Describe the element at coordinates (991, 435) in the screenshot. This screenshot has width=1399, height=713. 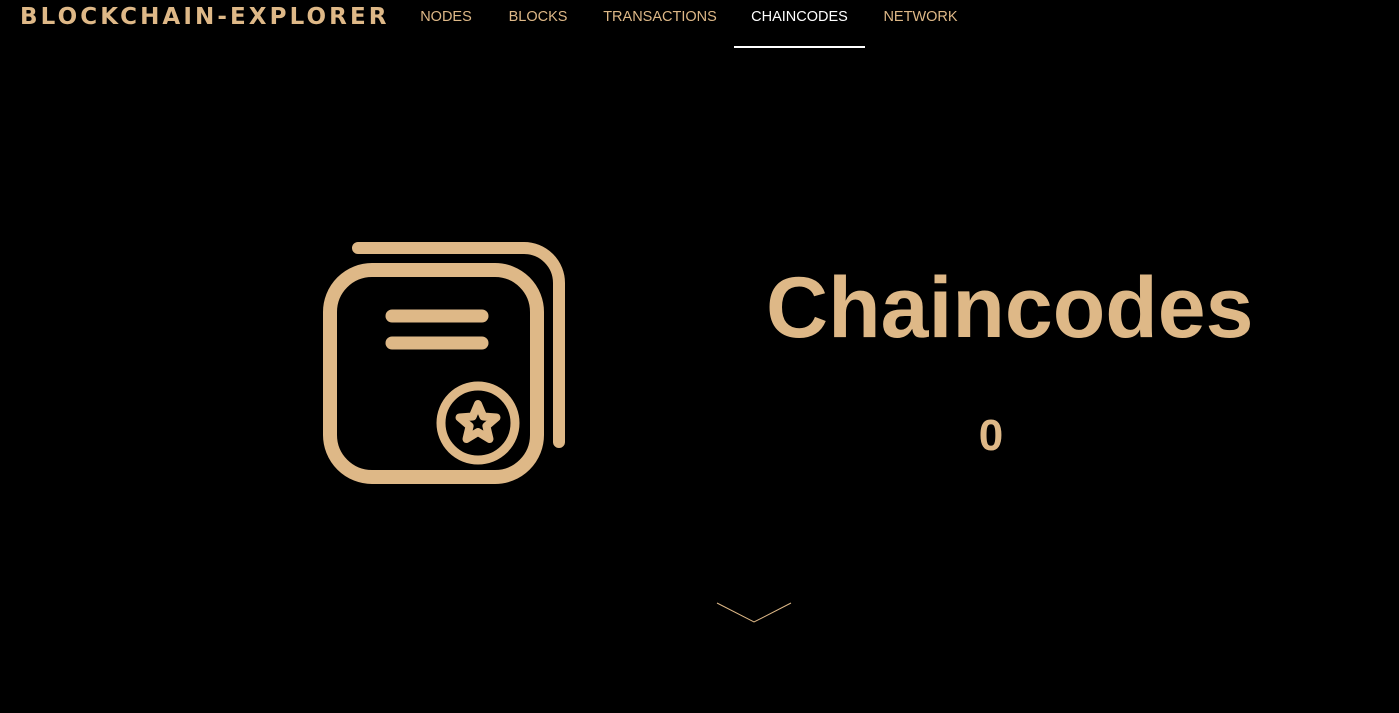
I see `chaincodes-count: 0` at that location.